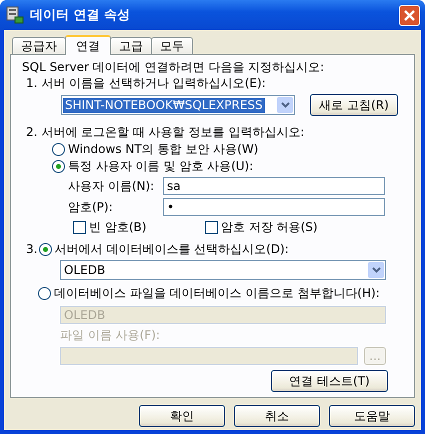  Describe the element at coordinates (274, 207) in the screenshot. I see `password-field: •` at that location.